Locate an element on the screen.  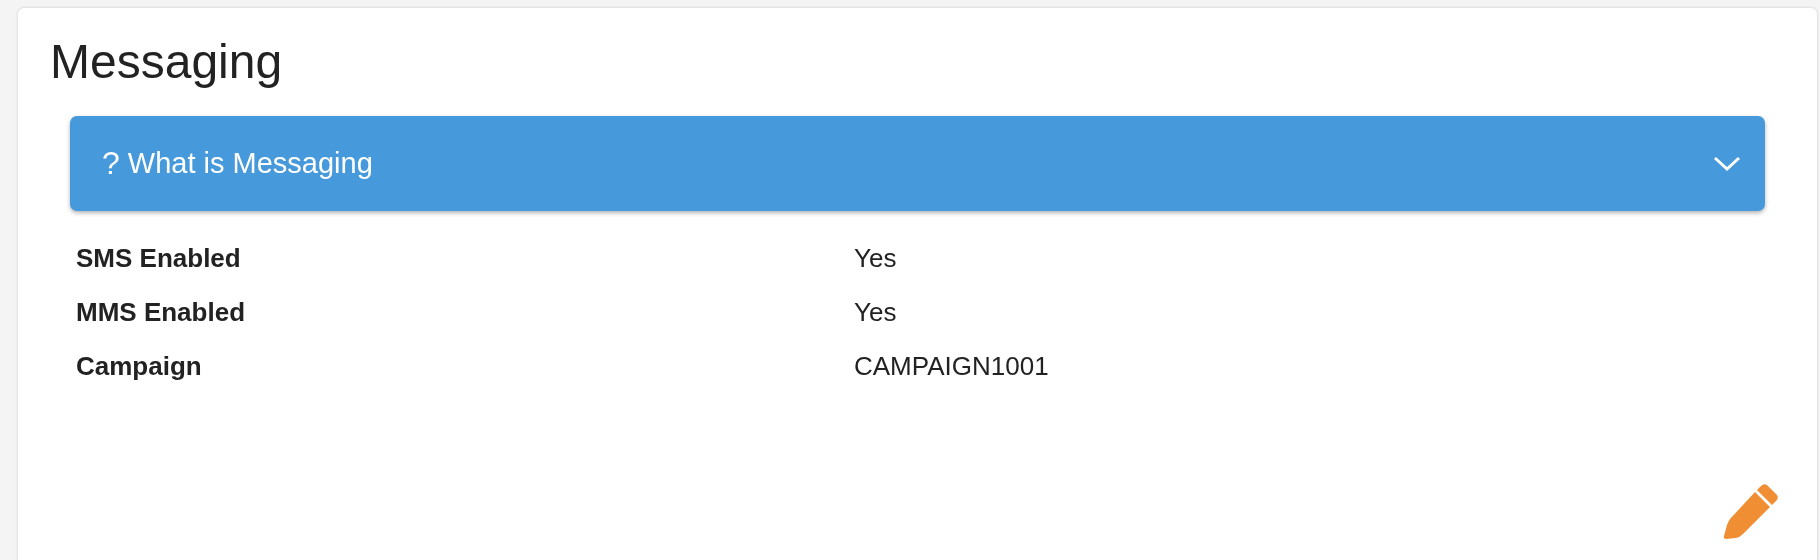
field-label: MMS Enabled is located at coordinates (161, 312).